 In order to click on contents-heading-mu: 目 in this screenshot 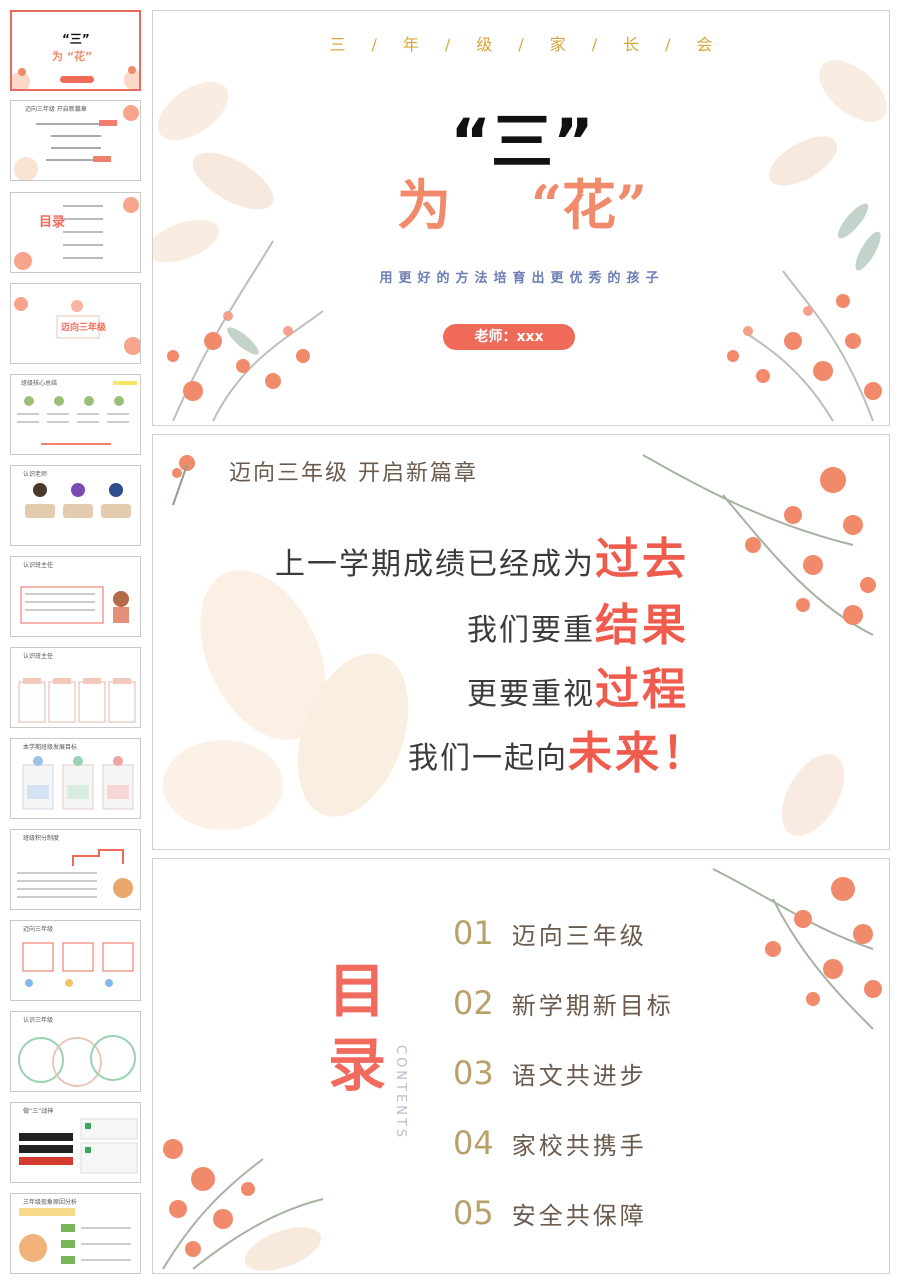, I will do `click(357, 991)`.